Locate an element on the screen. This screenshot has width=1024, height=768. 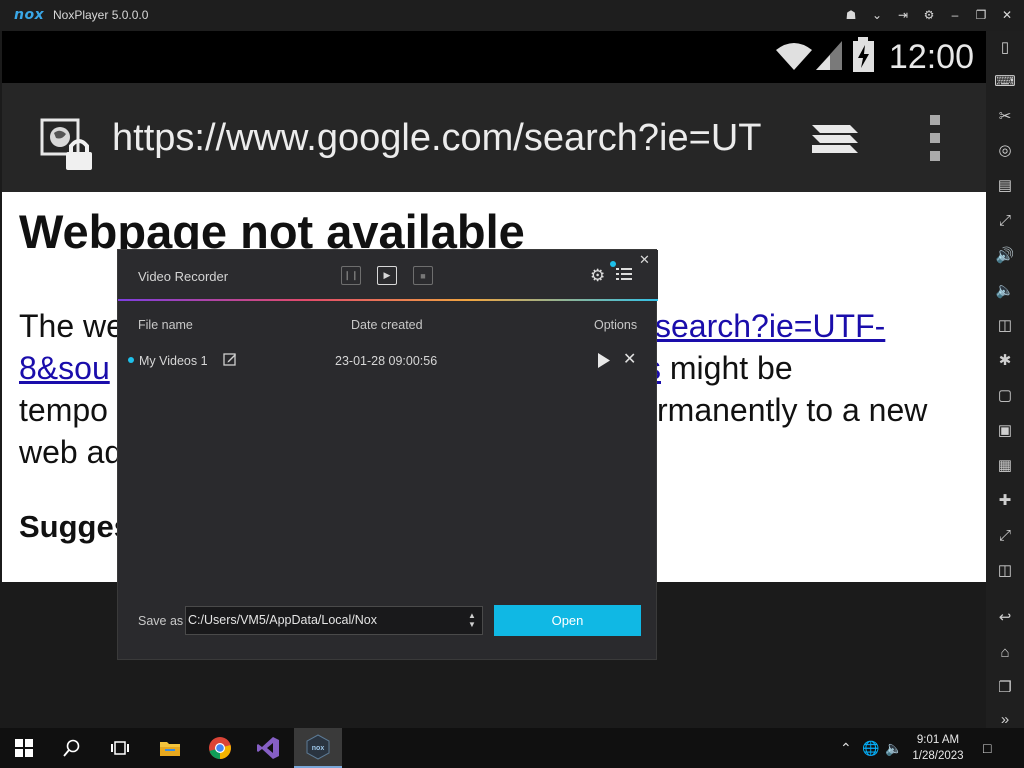
battery-icon is located at coordinates (863, 54).